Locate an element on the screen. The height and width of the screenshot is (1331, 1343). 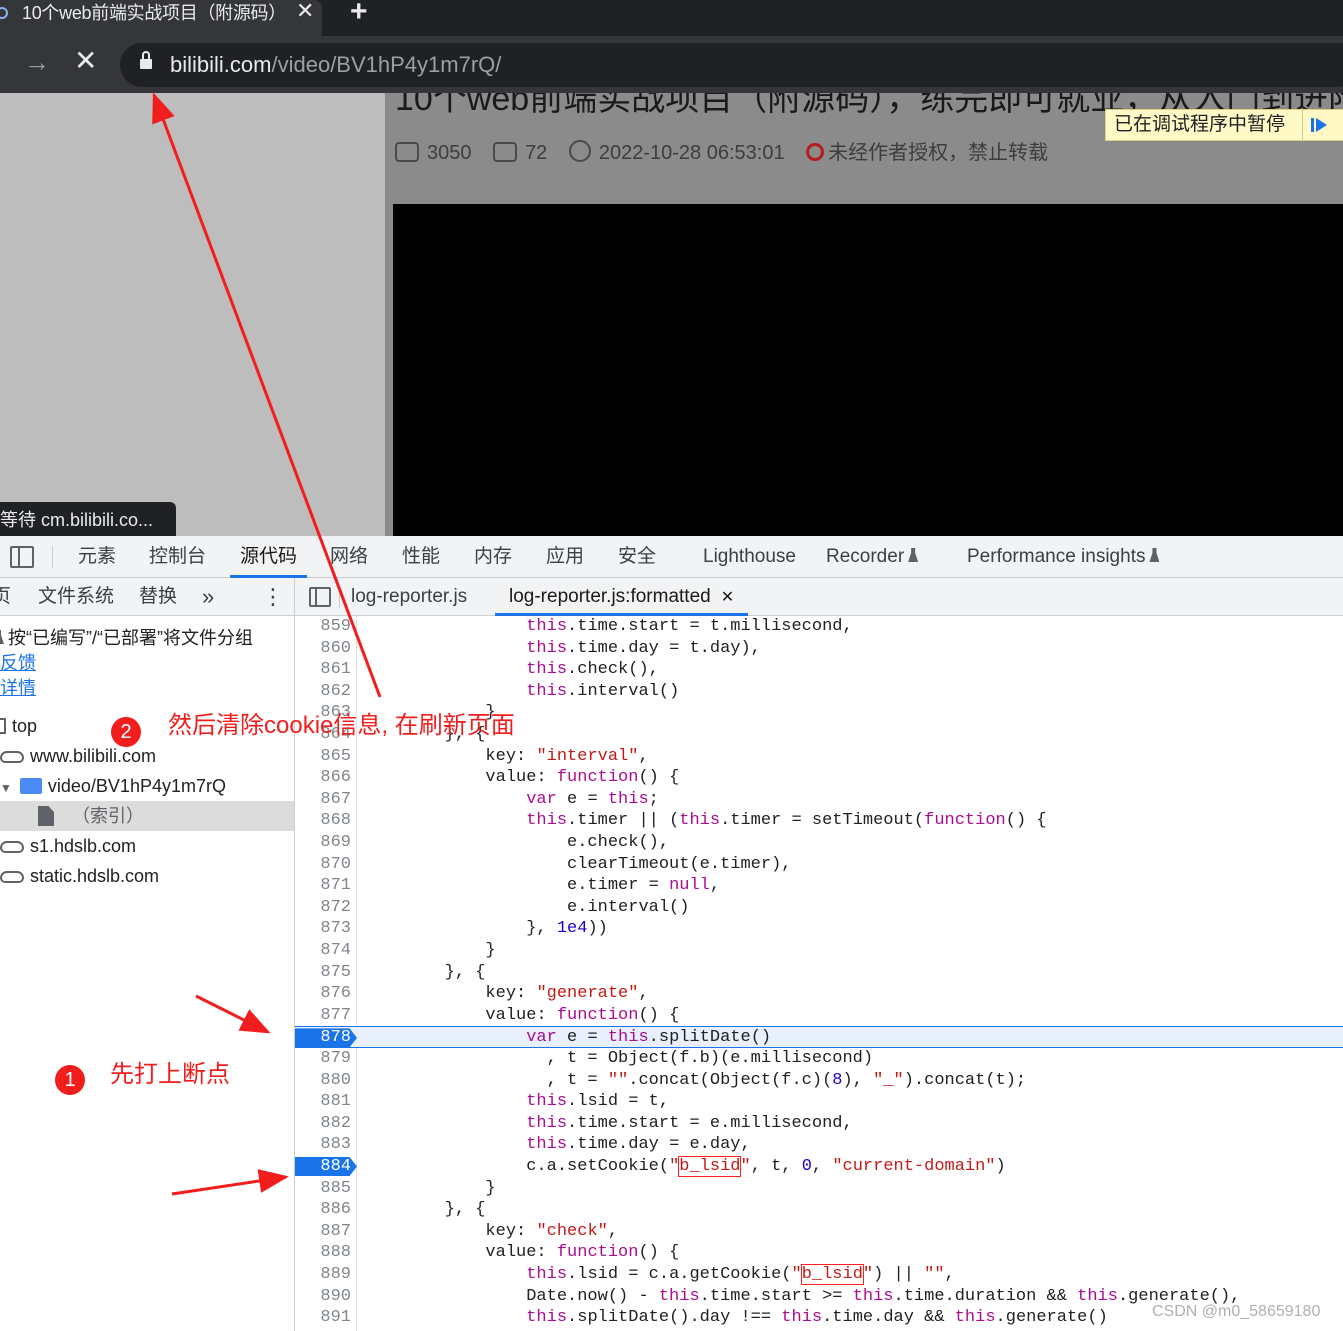
tab-recorder: Recorder is located at coordinates (872, 557).